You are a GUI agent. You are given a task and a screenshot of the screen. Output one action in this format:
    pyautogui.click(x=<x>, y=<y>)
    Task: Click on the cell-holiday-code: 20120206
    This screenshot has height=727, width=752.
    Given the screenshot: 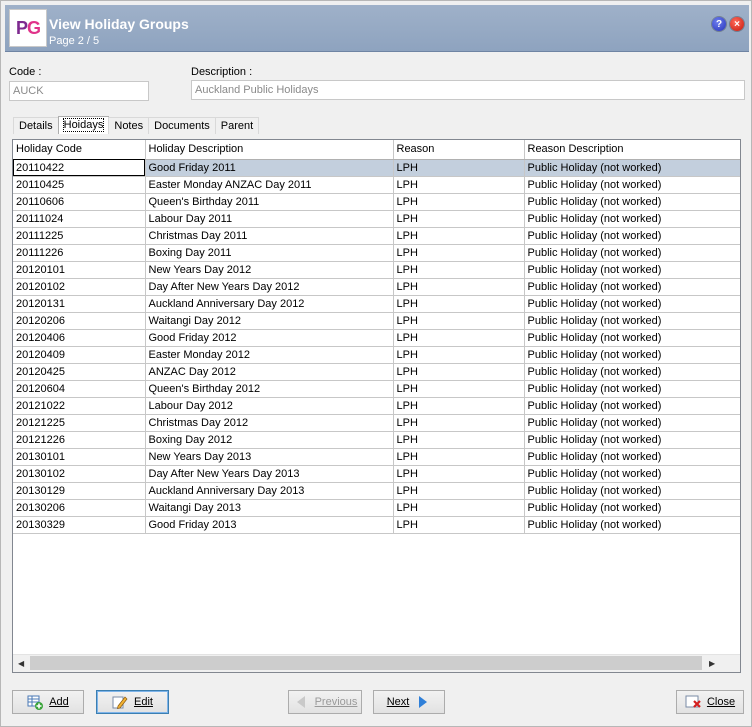 What is the action you would take?
    pyautogui.click(x=79, y=321)
    